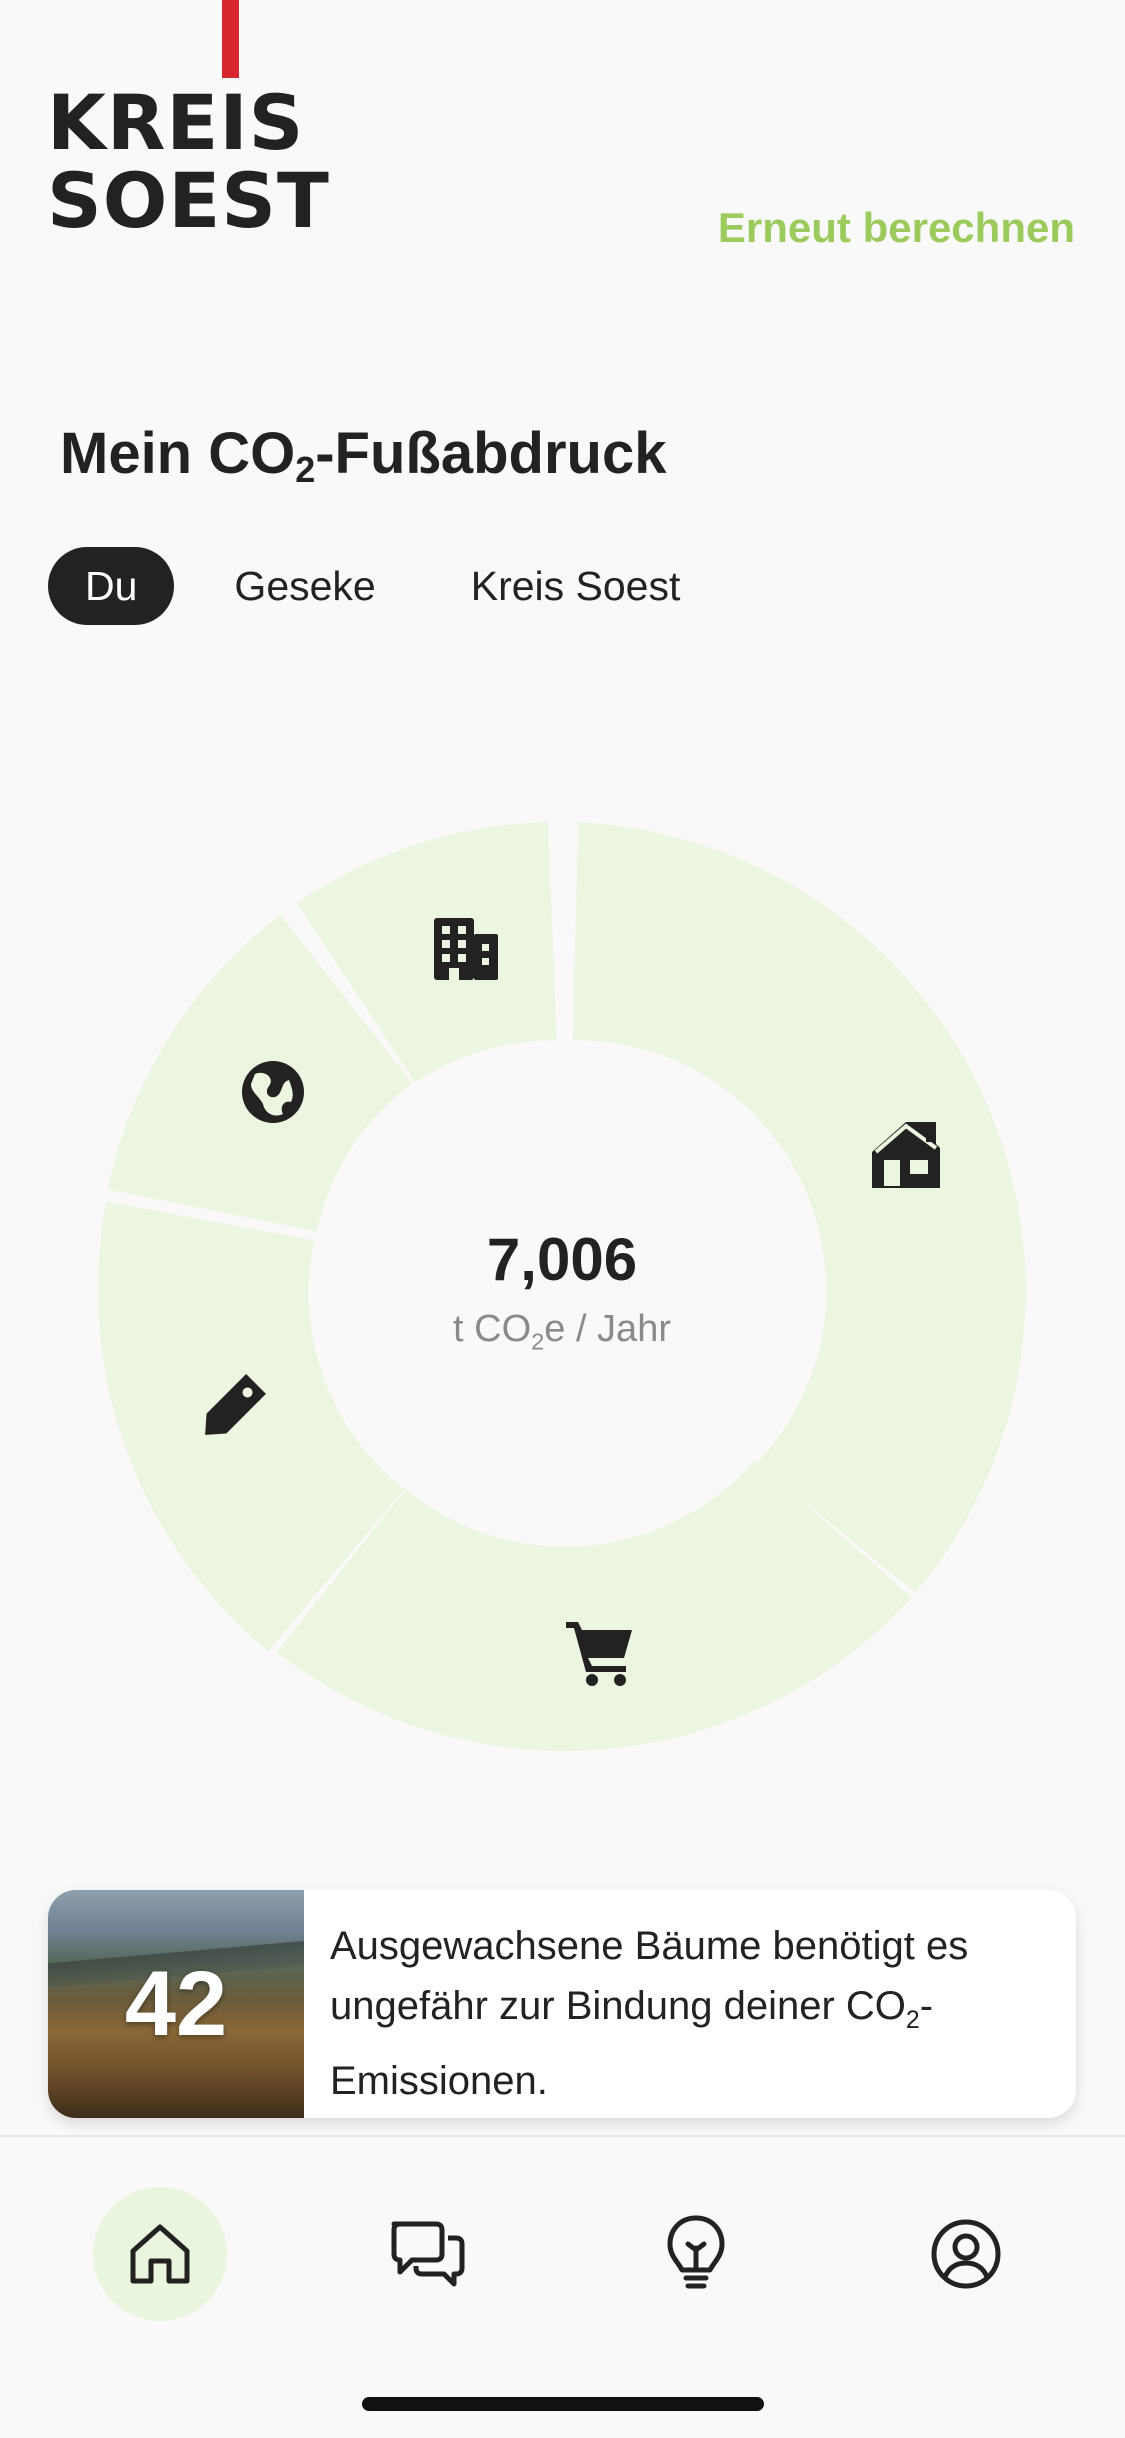  What do you see at coordinates (304, 586) in the screenshot?
I see `tab-geseke: Geseke` at bounding box center [304, 586].